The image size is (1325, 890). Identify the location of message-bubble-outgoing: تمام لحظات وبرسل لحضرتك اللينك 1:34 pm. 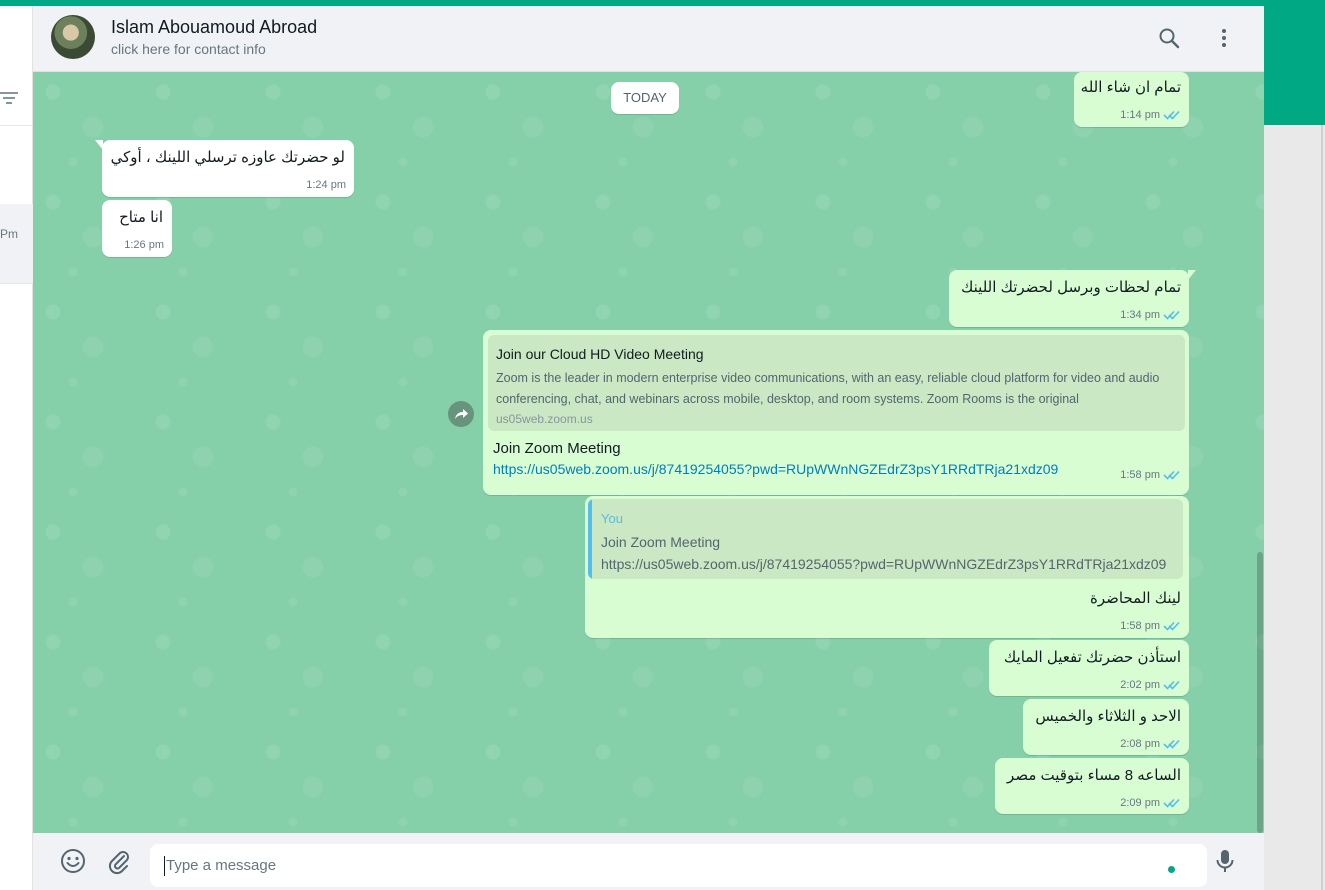
(1072, 298).